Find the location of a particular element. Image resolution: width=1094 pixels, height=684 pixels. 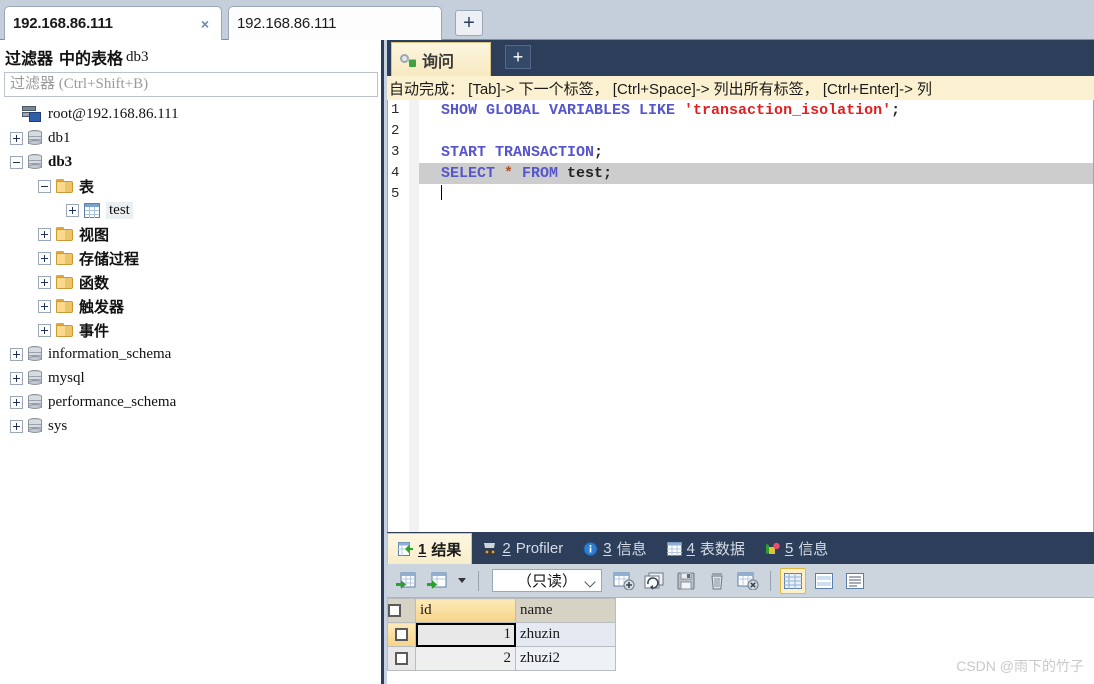

grid-column-header: id is located at coordinates (465, 610).